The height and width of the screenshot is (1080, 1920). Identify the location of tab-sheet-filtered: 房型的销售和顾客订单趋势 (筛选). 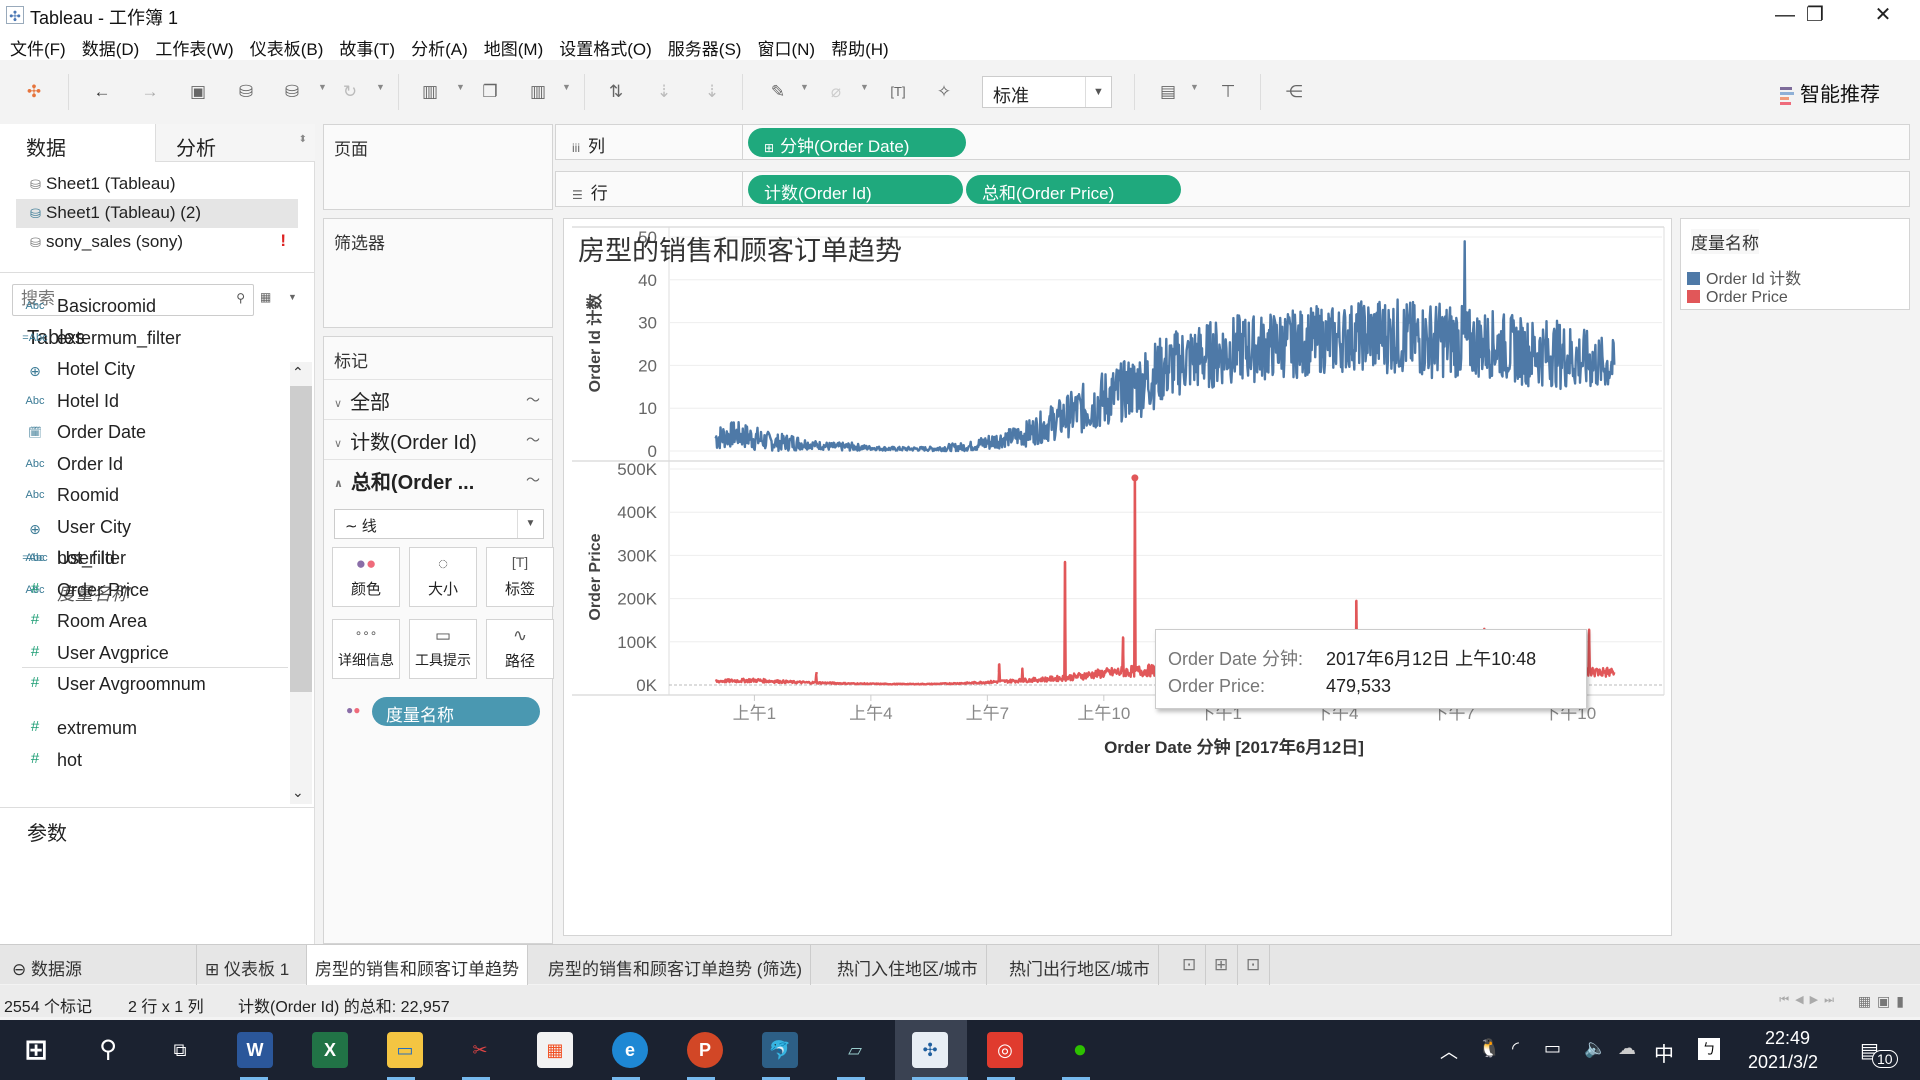
(676, 965).